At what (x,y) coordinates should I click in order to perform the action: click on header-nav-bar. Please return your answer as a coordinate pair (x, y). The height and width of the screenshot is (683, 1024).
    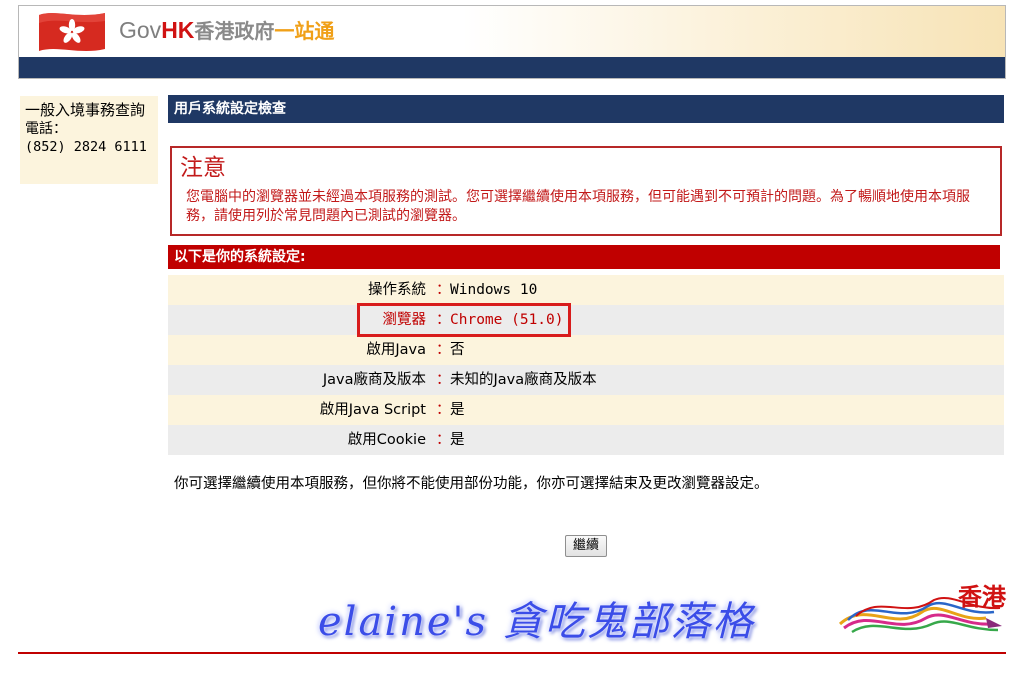
    Looking at the image, I should click on (512, 67).